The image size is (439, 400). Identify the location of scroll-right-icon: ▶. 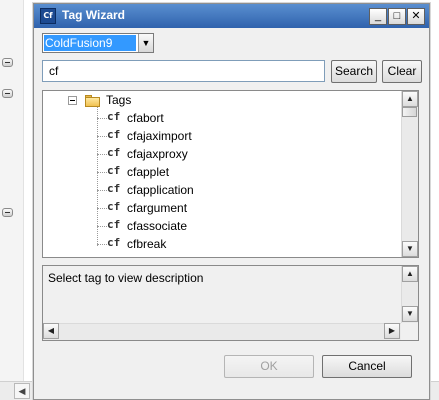
(392, 331).